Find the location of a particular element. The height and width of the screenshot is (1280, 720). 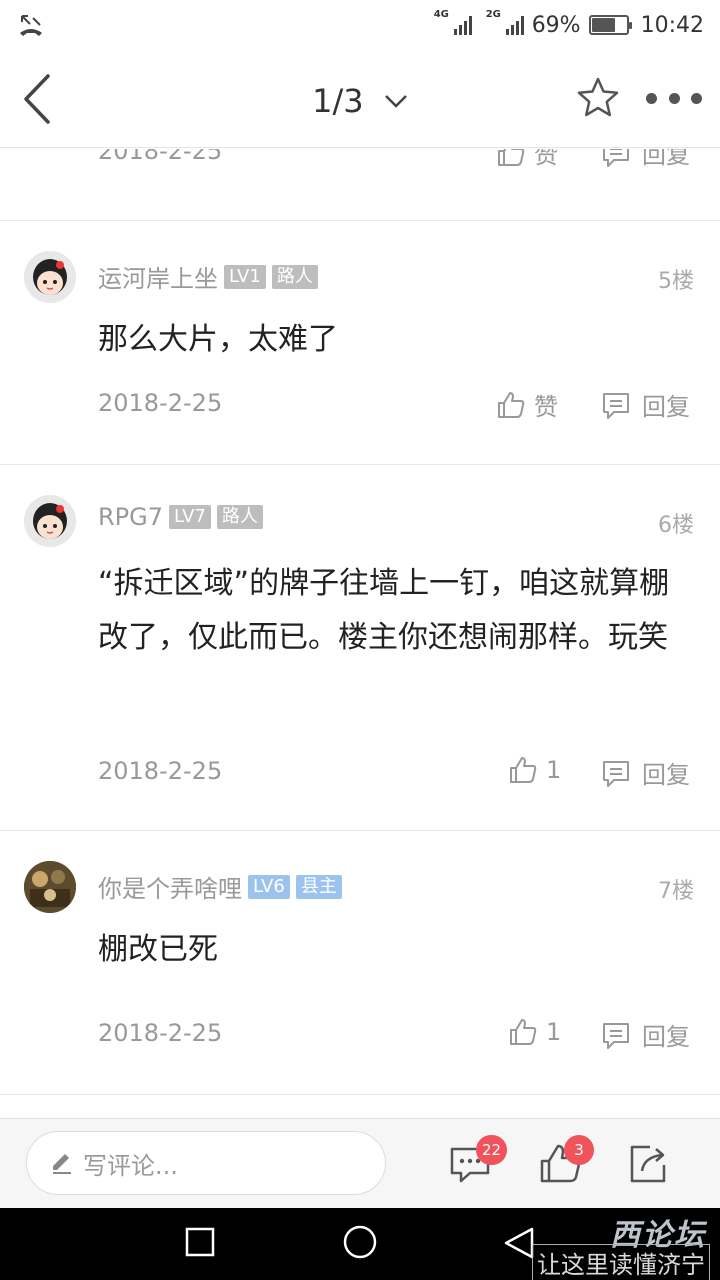

username: RPG7 is located at coordinates (130, 517).